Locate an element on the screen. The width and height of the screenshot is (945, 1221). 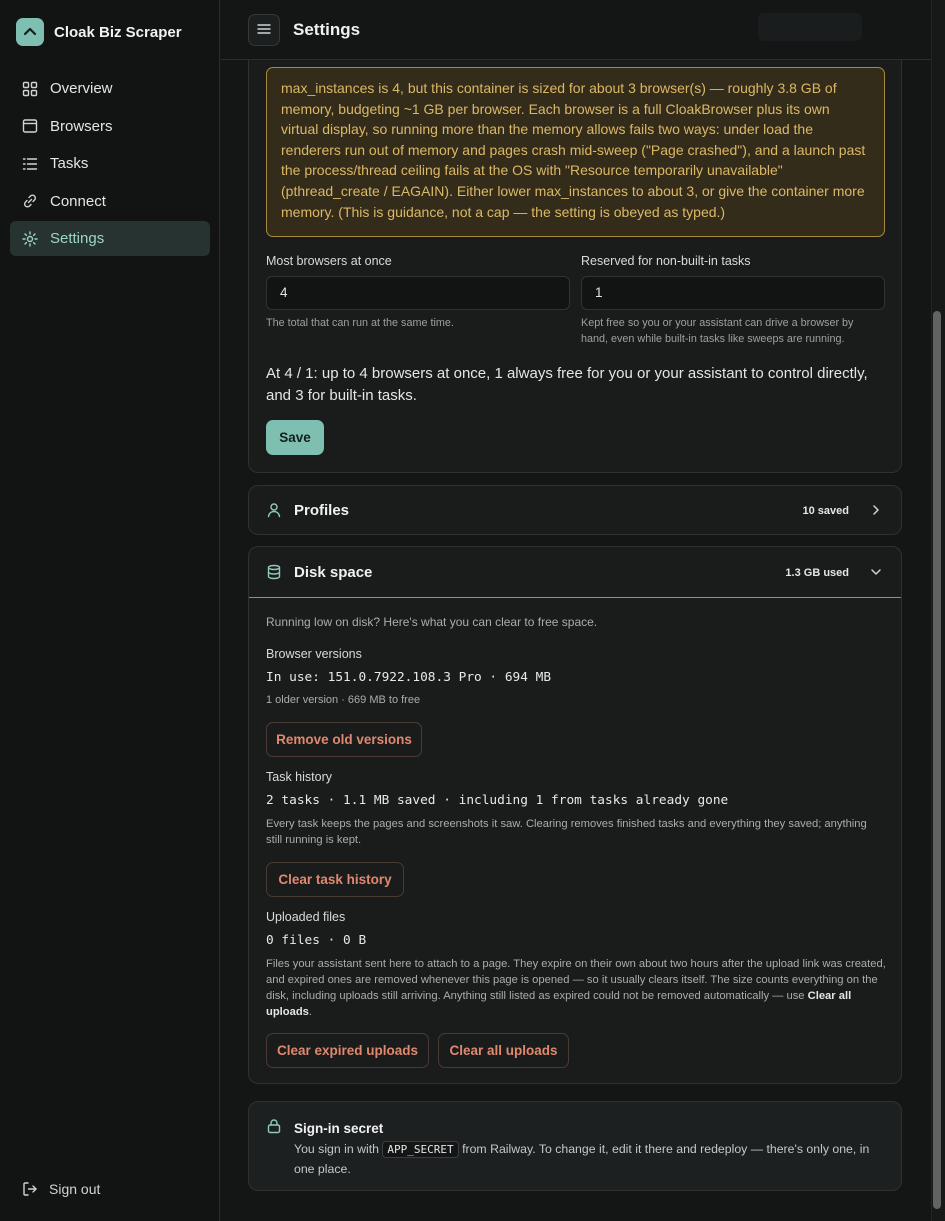
sidebar-item-tasks: Tasks is located at coordinates (110, 163).